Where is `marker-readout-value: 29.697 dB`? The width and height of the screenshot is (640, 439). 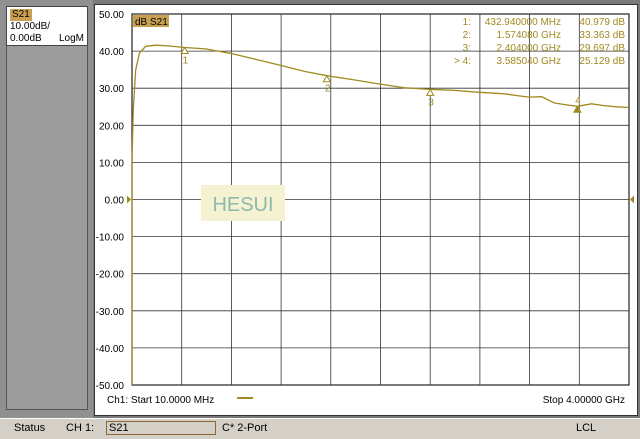
marker-readout-value: 29.697 dB is located at coordinates (602, 48).